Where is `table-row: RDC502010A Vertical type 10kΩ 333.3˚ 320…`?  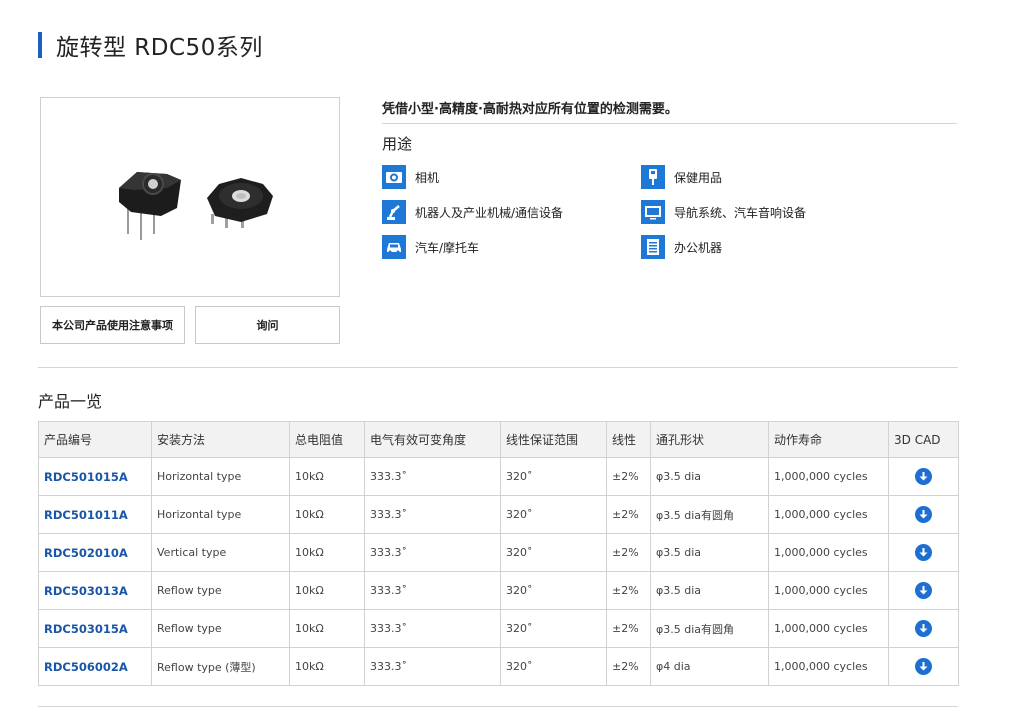
table-row: RDC502010A Vertical type 10kΩ 333.3˚ 320… is located at coordinates (498, 552).